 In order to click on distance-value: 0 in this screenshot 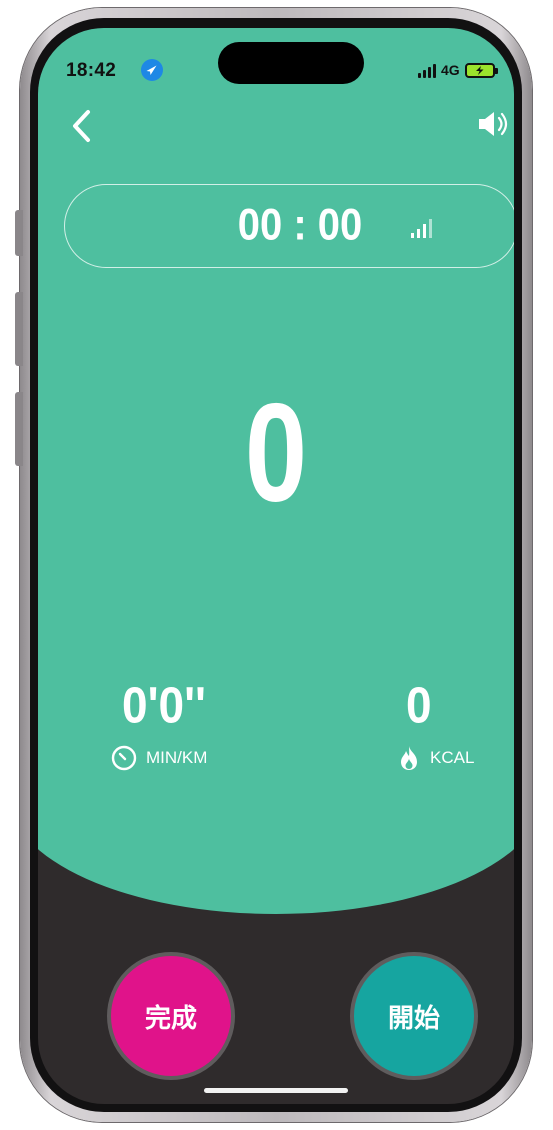, I will do `click(276, 452)`.